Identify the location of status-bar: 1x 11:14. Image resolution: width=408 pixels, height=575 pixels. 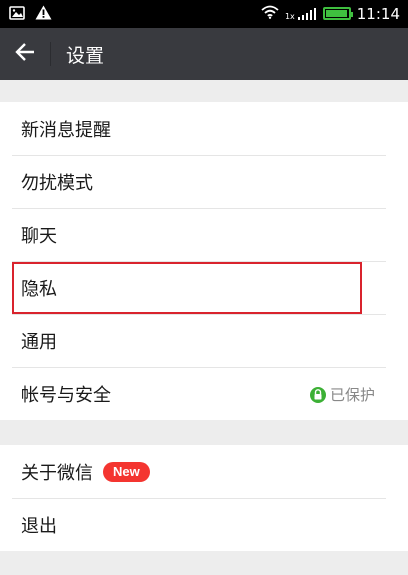
(204, 14).